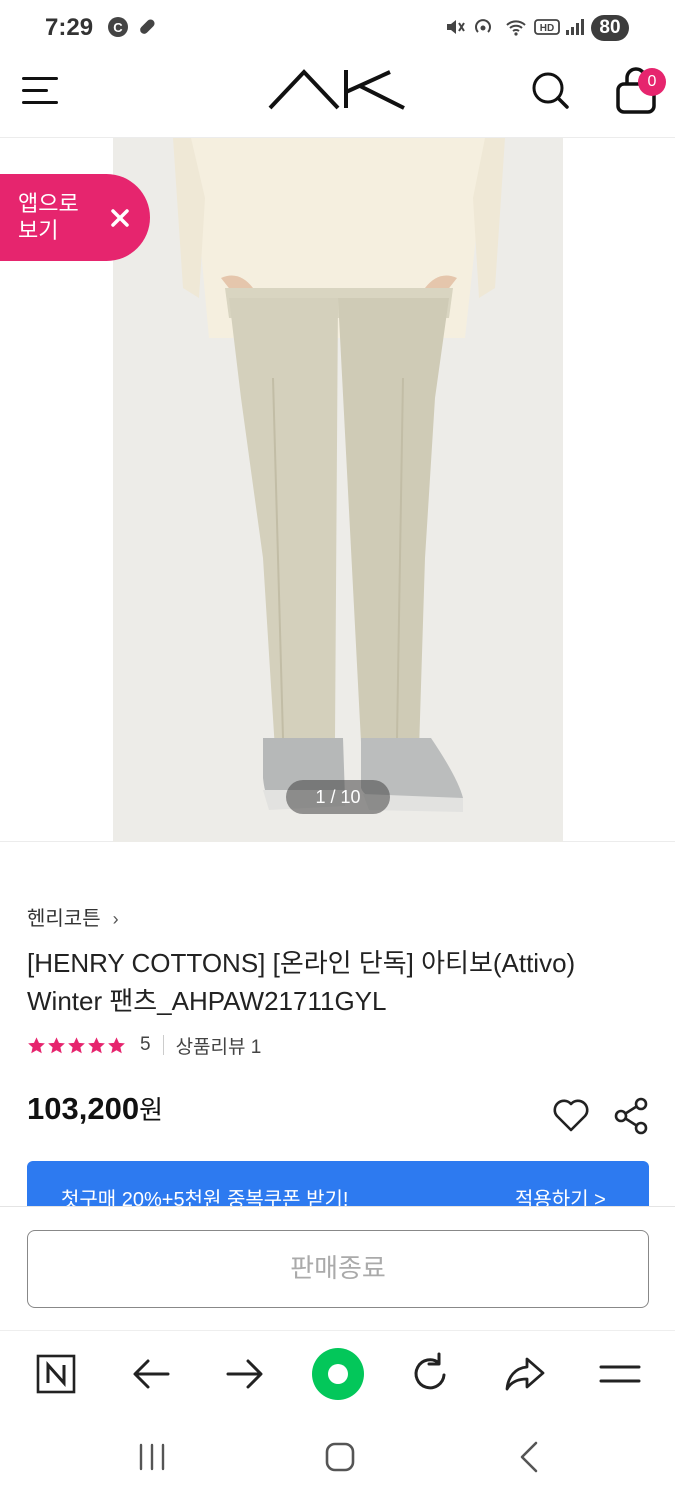 This screenshot has width=675, height=1500. What do you see at coordinates (483, 26) in the screenshot?
I see `hotspot-icon` at bounding box center [483, 26].